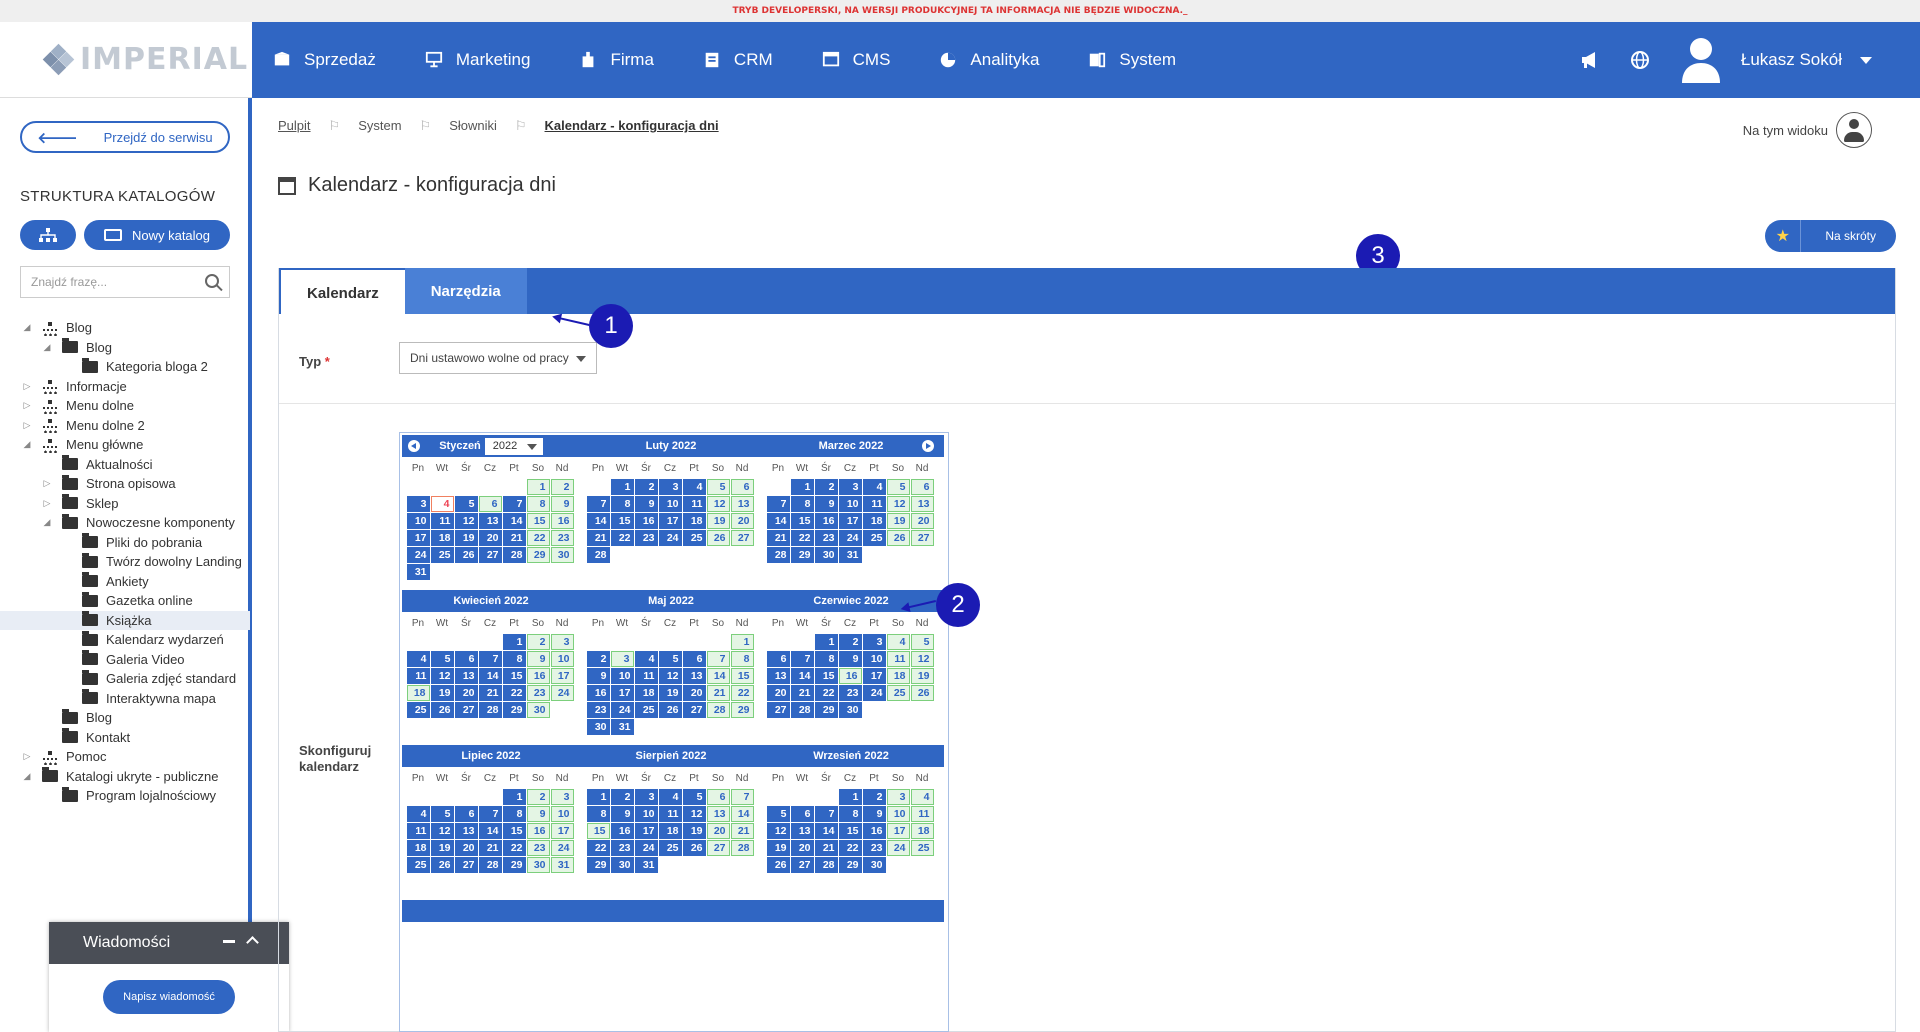 This screenshot has height=1032, width=1920. Describe the element at coordinates (125, 465) in the screenshot. I see `tree-item: Aktualności` at that location.